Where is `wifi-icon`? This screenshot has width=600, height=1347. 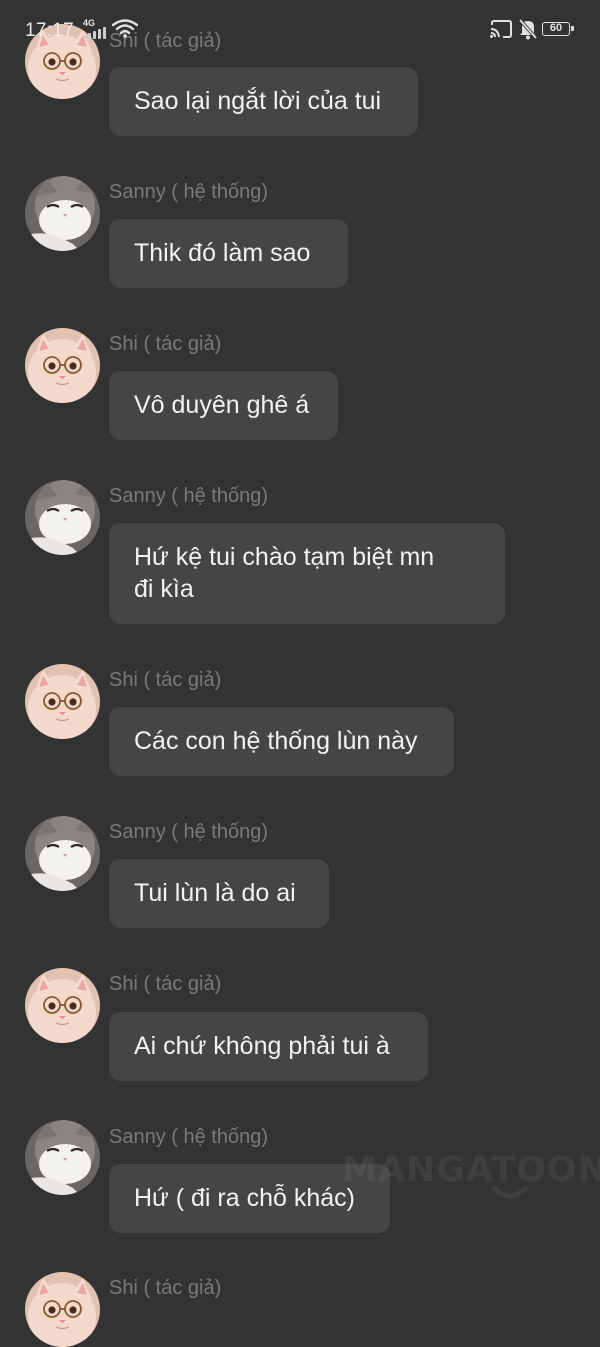 wifi-icon is located at coordinates (125, 28).